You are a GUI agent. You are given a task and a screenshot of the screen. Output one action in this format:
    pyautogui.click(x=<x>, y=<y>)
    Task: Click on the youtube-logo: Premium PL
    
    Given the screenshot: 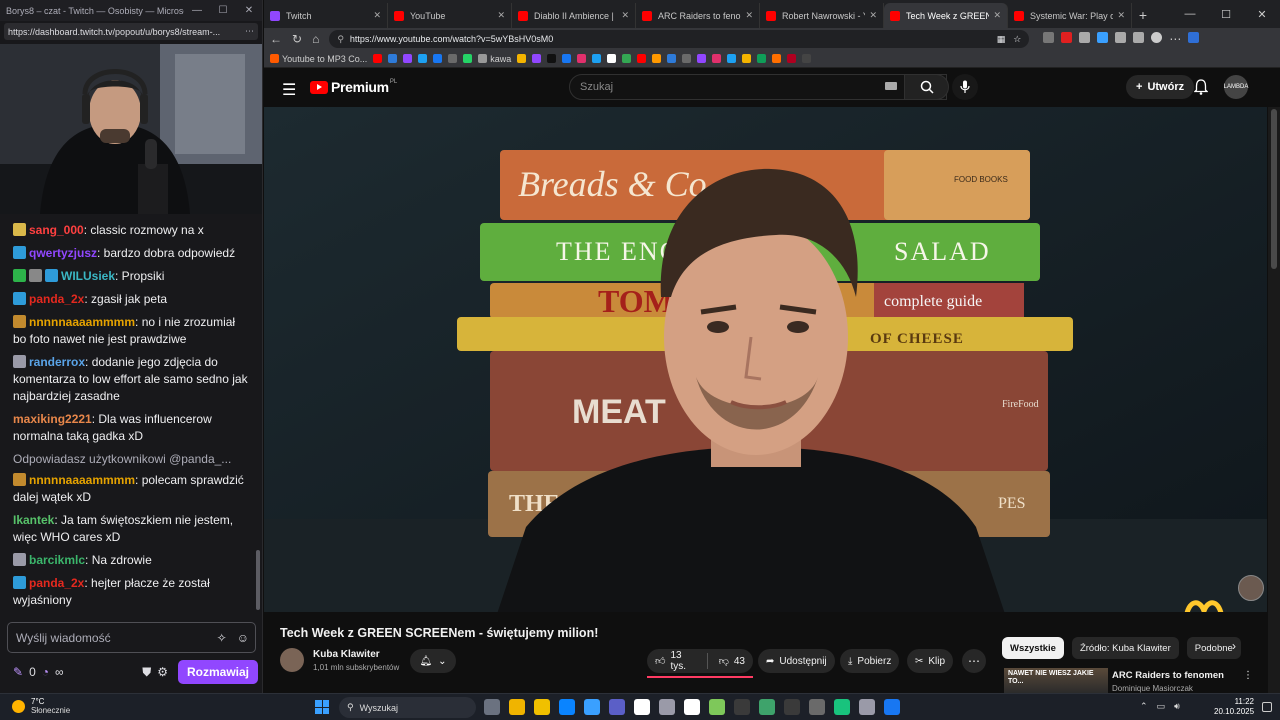 What is the action you would take?
    pyautogui.click(x=353, y=87)
    